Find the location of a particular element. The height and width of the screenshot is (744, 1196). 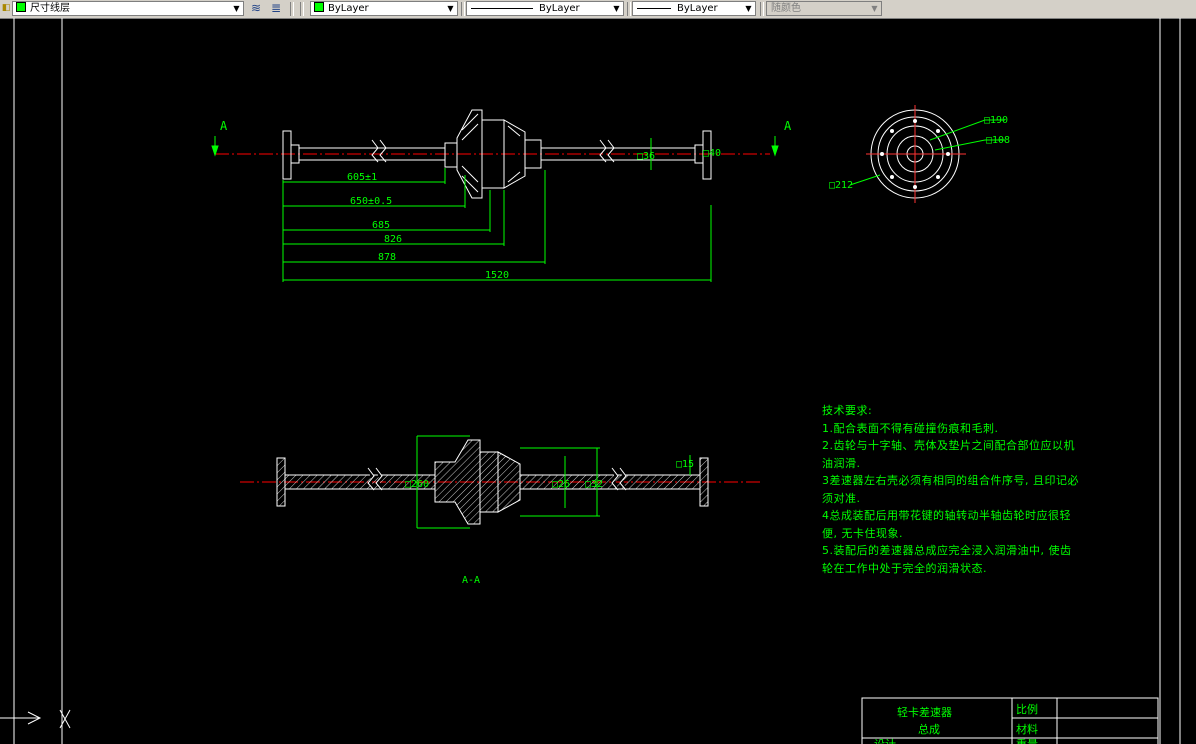

tech-title: 技术要求: is located at coordinates (847, 410).